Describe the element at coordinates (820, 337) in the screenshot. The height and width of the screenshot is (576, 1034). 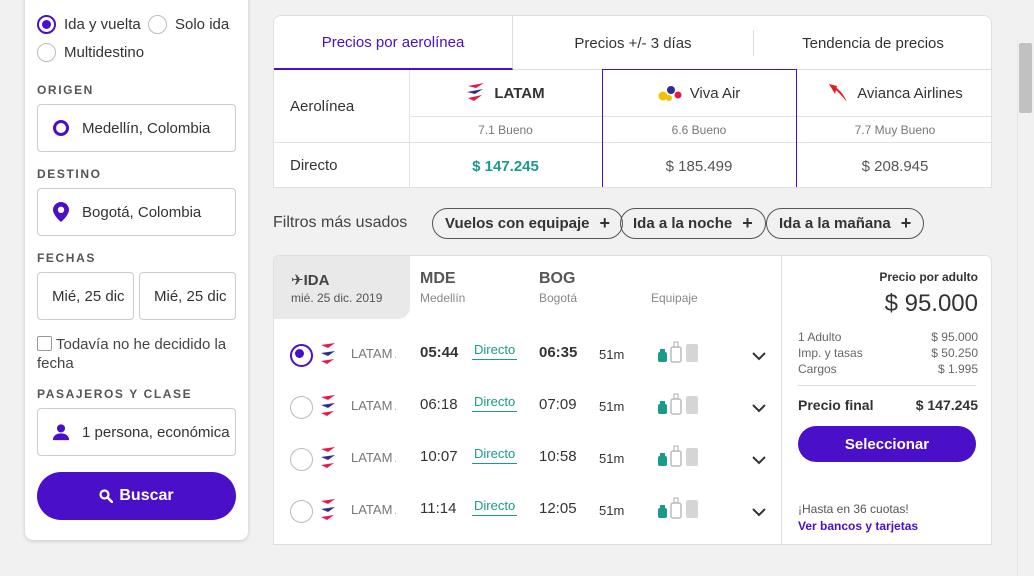
I see `price-line-label: 1 Adulto` at that location.